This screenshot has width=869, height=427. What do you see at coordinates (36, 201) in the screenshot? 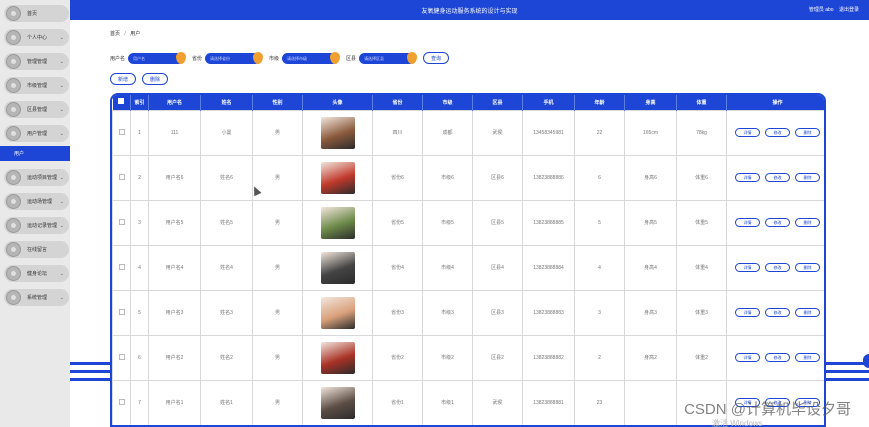
I see `sidebar-item: 运动场管理 ⌄` at bounding box center [36, 201].